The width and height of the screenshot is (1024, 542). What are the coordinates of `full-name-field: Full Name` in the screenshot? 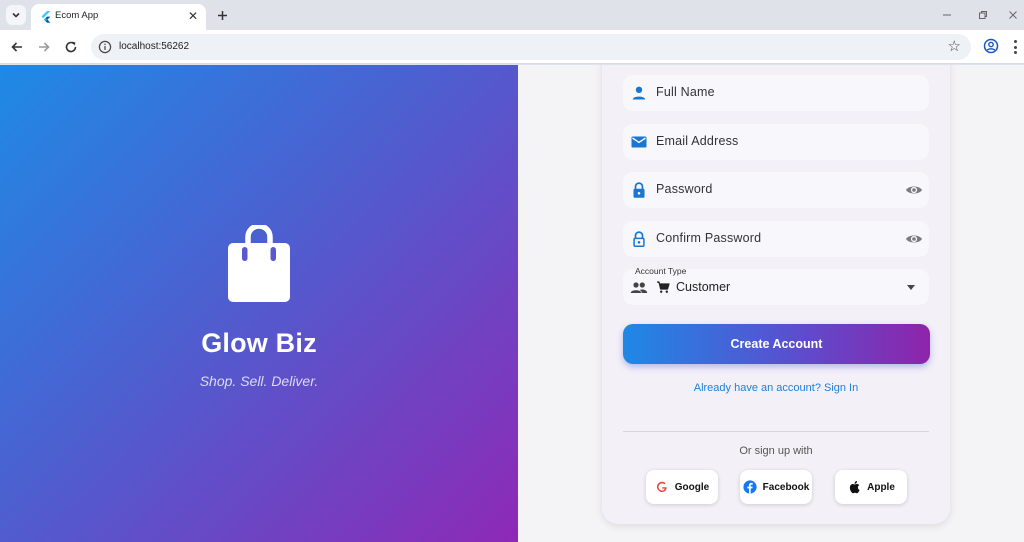 It's located at (776, 93).